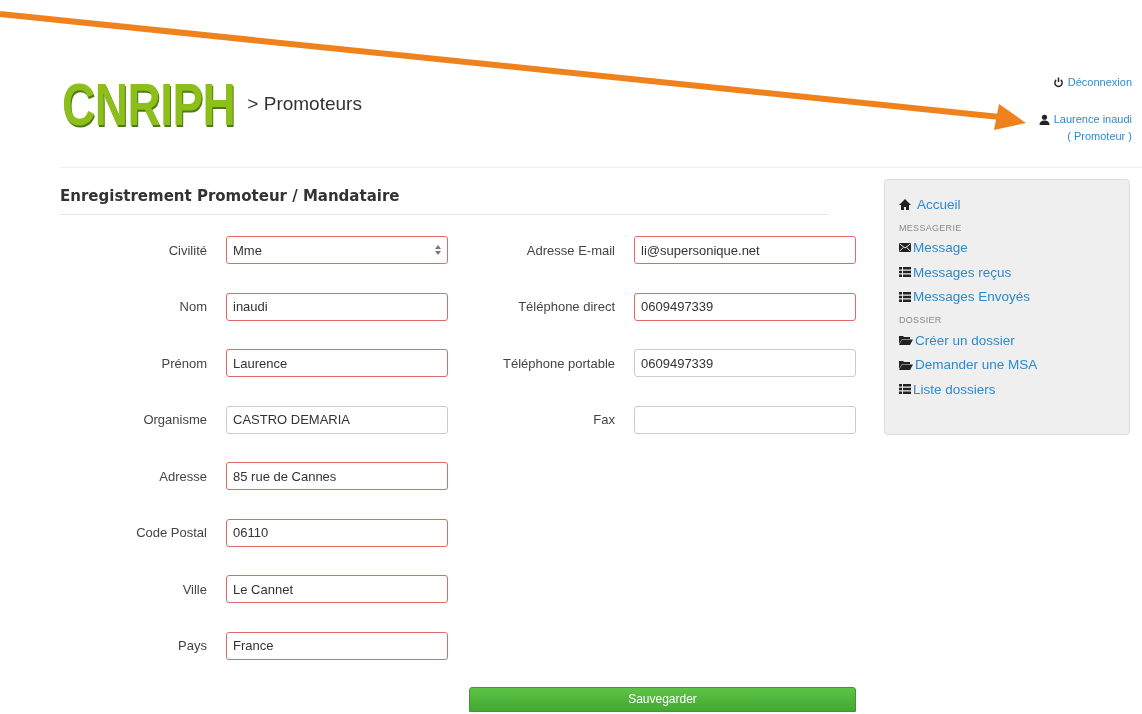 The width and height of the screenshot is (1142, 714). Describe the element at coordinates (920, 320) in the screenshot. I see `section-heading: DOSSIER` at that location.